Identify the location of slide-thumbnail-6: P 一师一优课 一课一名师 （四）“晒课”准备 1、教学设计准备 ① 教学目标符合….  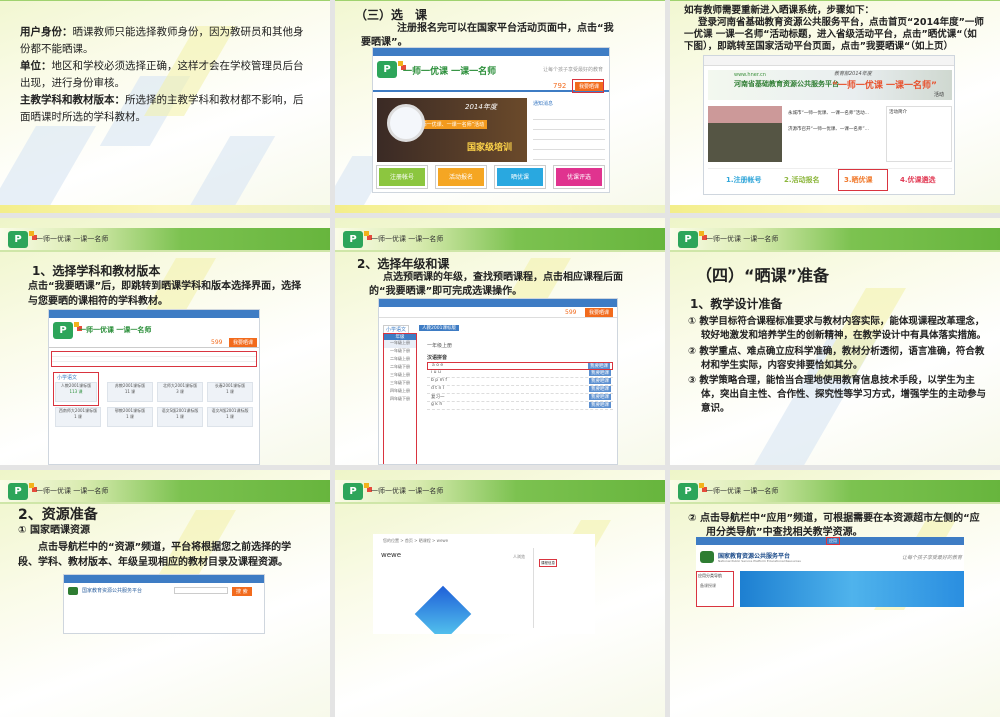
(835, 341).